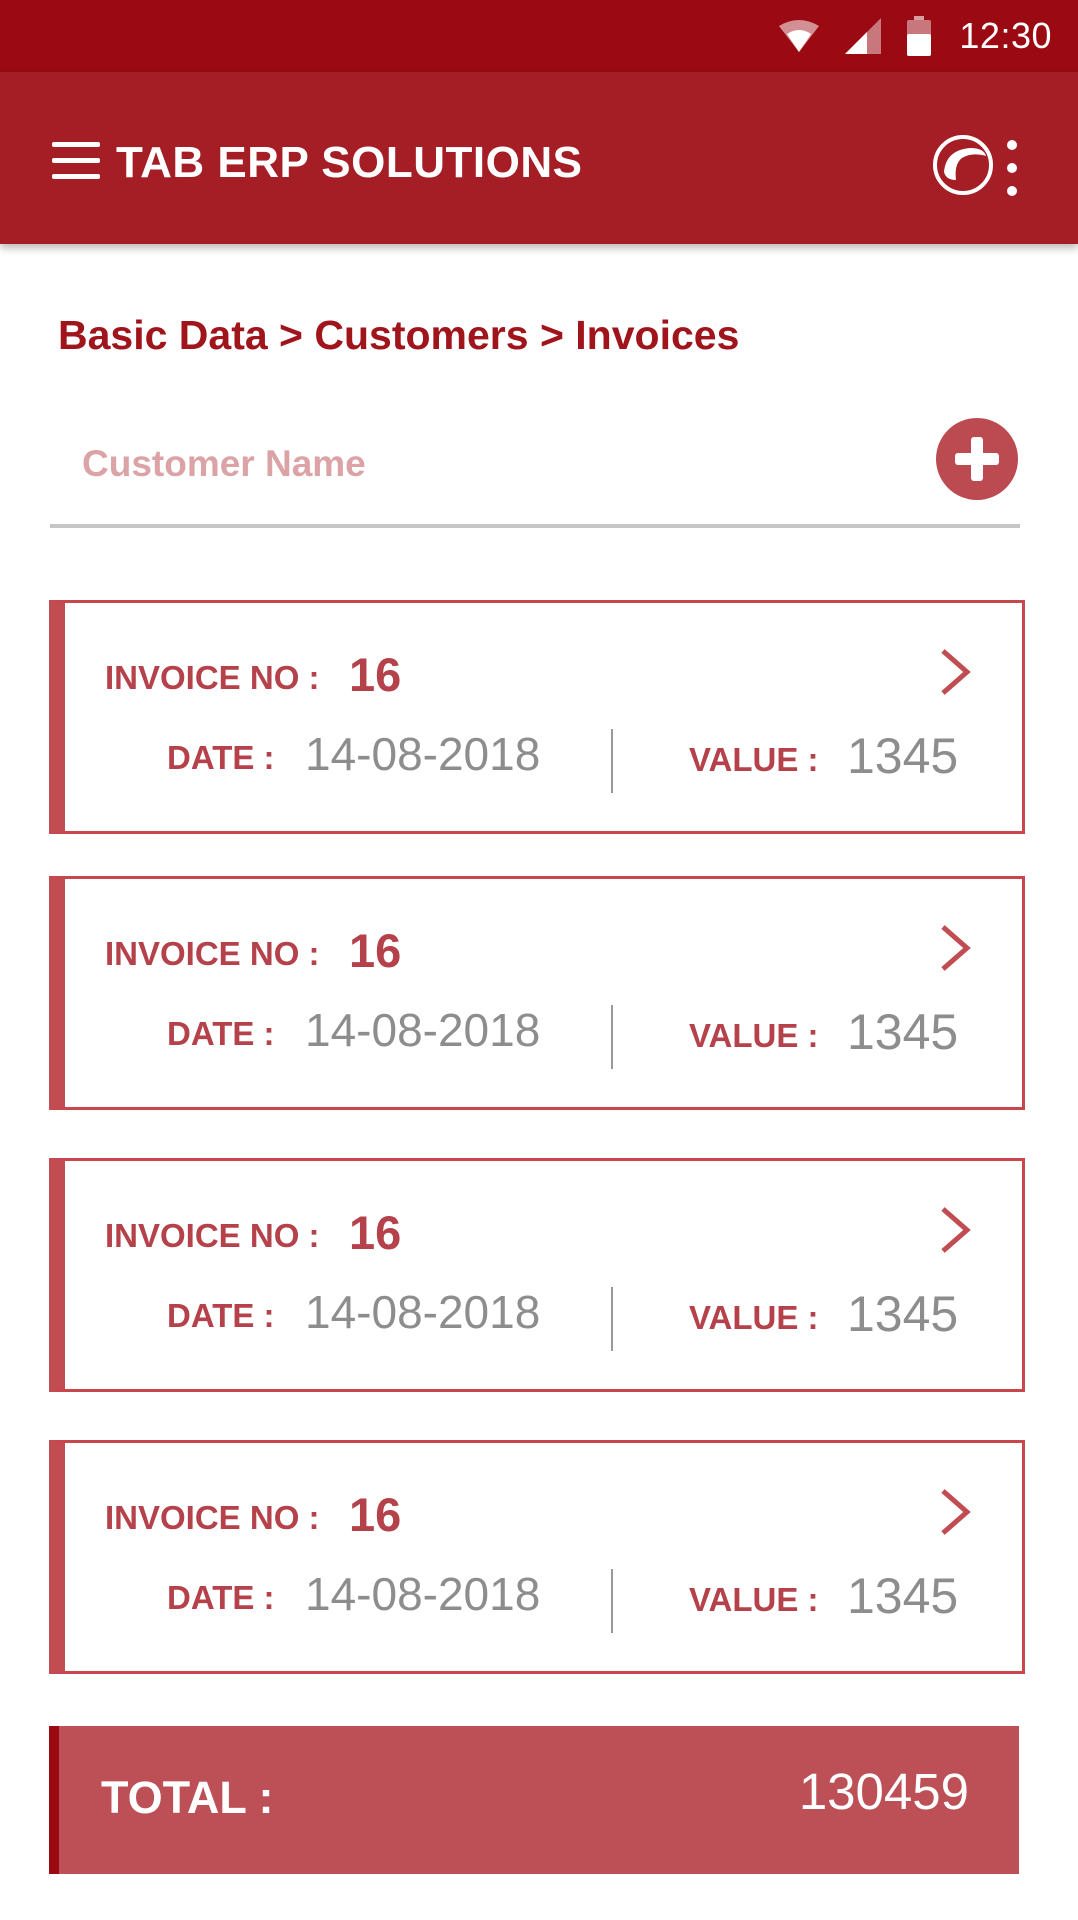  I want to click on battery-icon, so click(919, 36).